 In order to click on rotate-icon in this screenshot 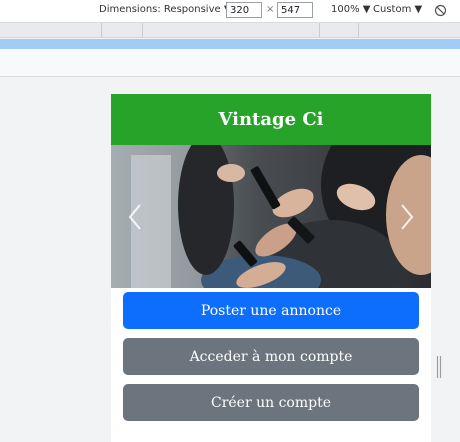, I will do `click(440, 10)`.